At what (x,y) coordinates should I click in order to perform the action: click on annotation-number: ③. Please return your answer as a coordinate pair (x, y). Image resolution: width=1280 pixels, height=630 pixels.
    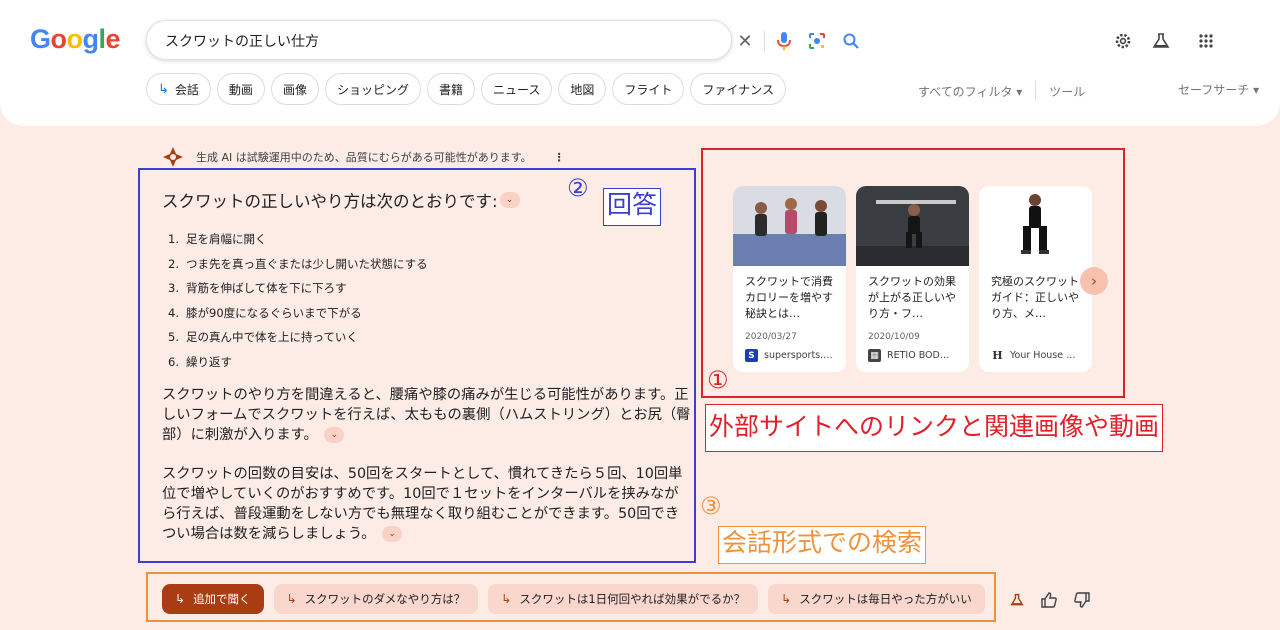
    Looking at the image, I should click on (711, 506).